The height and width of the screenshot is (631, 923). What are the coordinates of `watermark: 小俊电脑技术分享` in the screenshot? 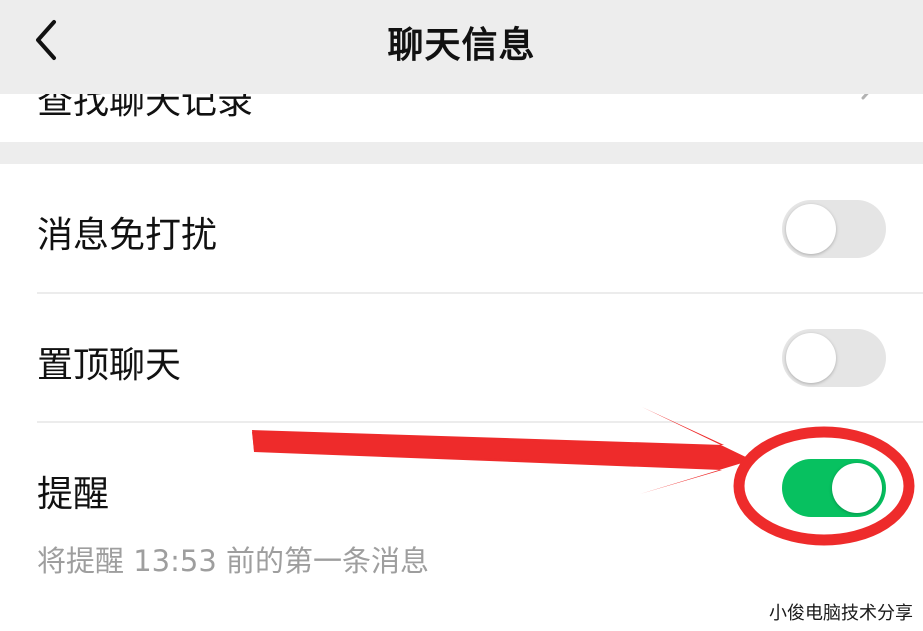 It's located at (841, 613).